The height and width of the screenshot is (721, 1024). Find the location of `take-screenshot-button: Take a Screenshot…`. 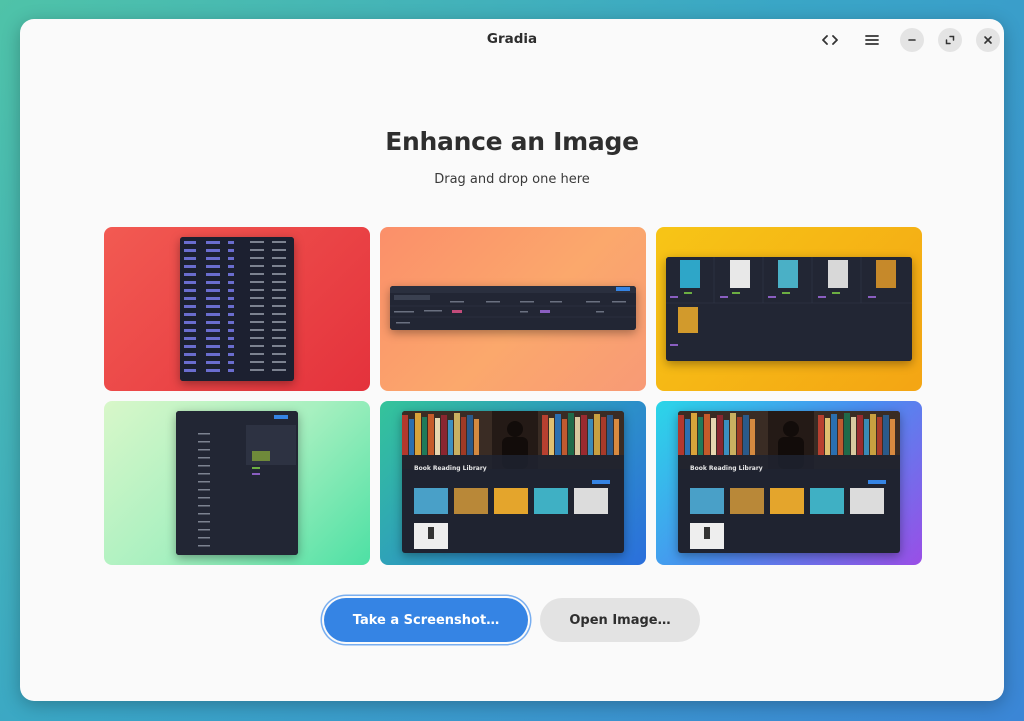

take-screenshot-button: Take a Screenshot… is located at coordinates (426, 620).